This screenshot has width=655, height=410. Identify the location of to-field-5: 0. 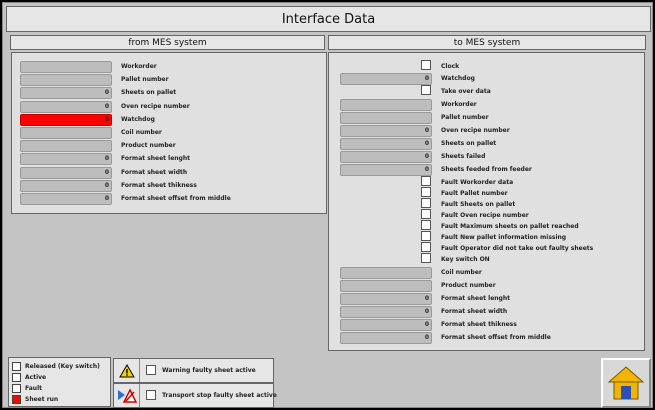
(386, 131).